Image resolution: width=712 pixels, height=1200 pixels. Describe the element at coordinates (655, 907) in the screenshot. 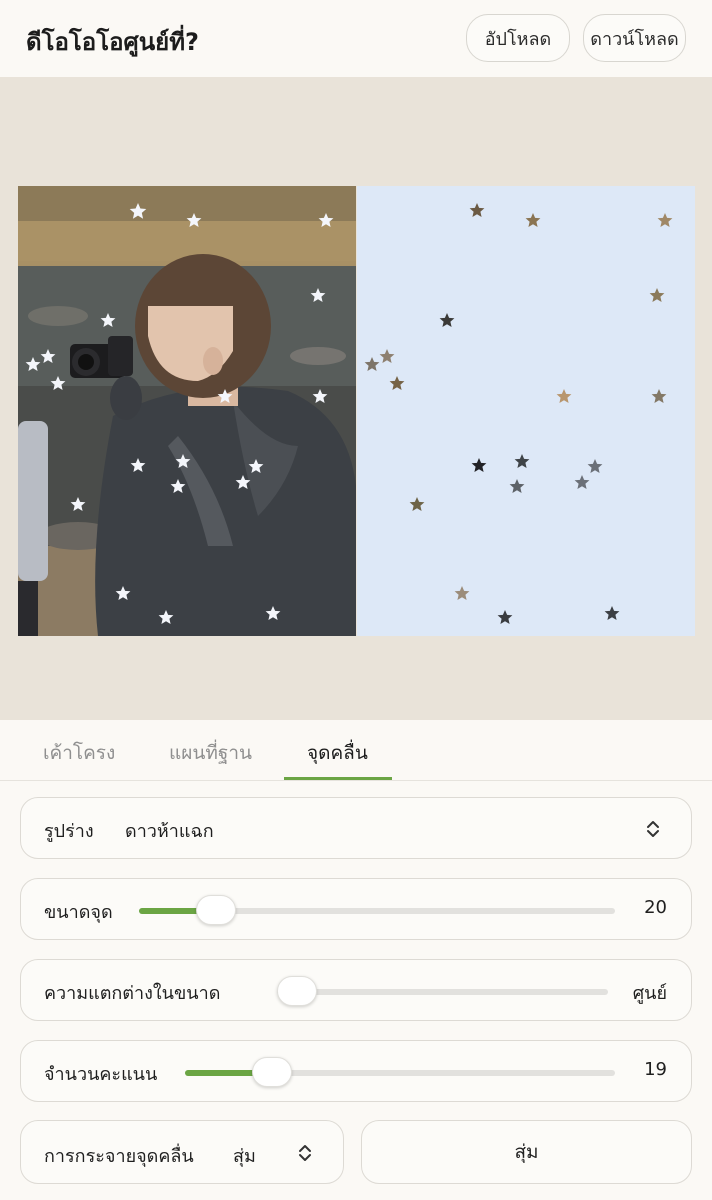

I see `dot-size-value: 20` at that location.